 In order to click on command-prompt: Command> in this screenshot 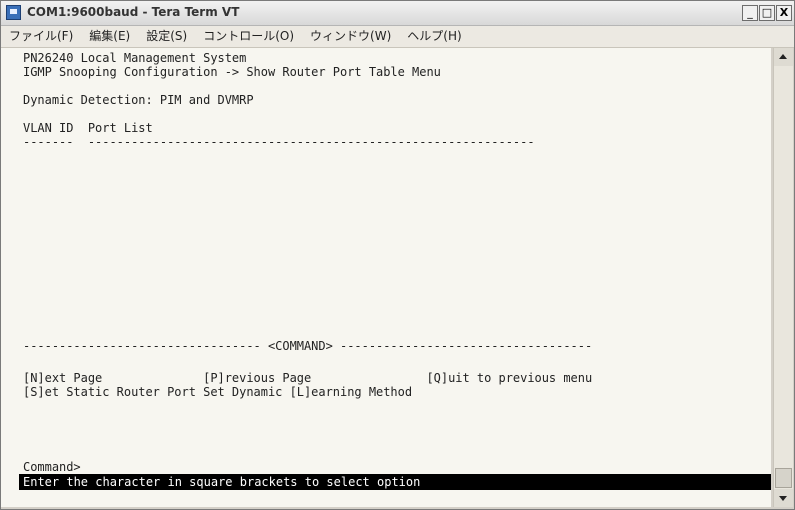, I will do `click(52, 467)`.